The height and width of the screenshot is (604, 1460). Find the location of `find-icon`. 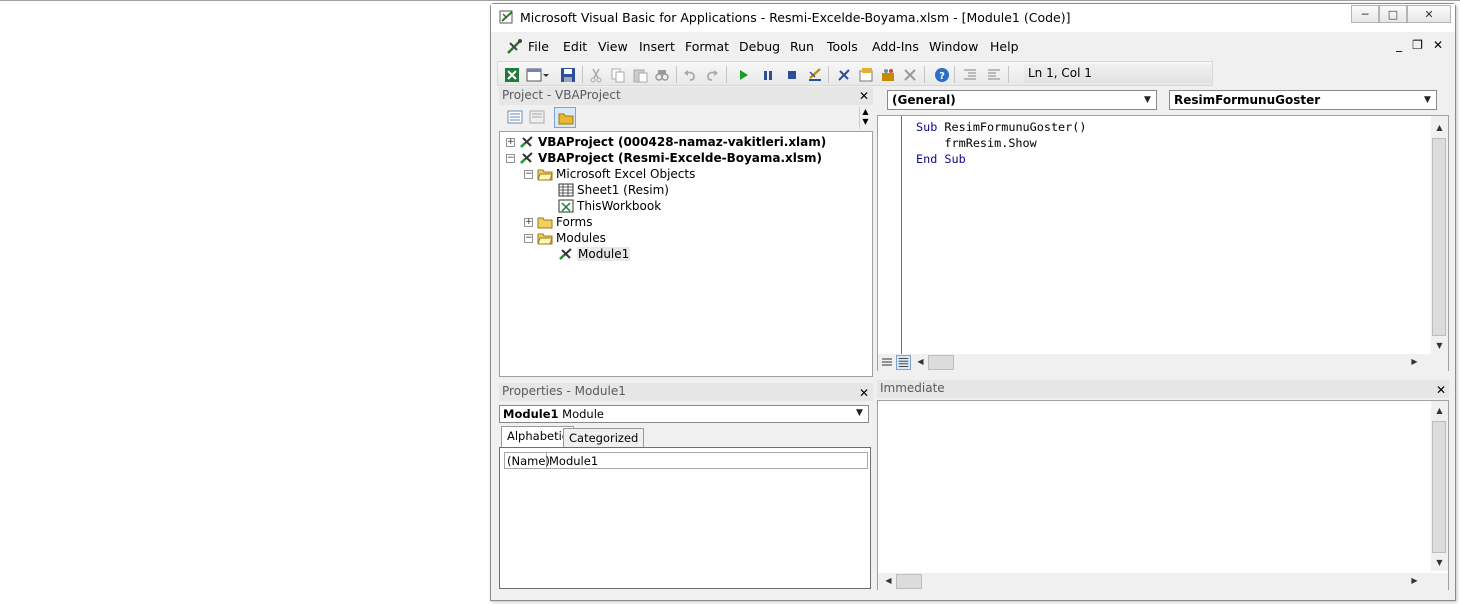

find-icon is located at coordinates (662, 75).